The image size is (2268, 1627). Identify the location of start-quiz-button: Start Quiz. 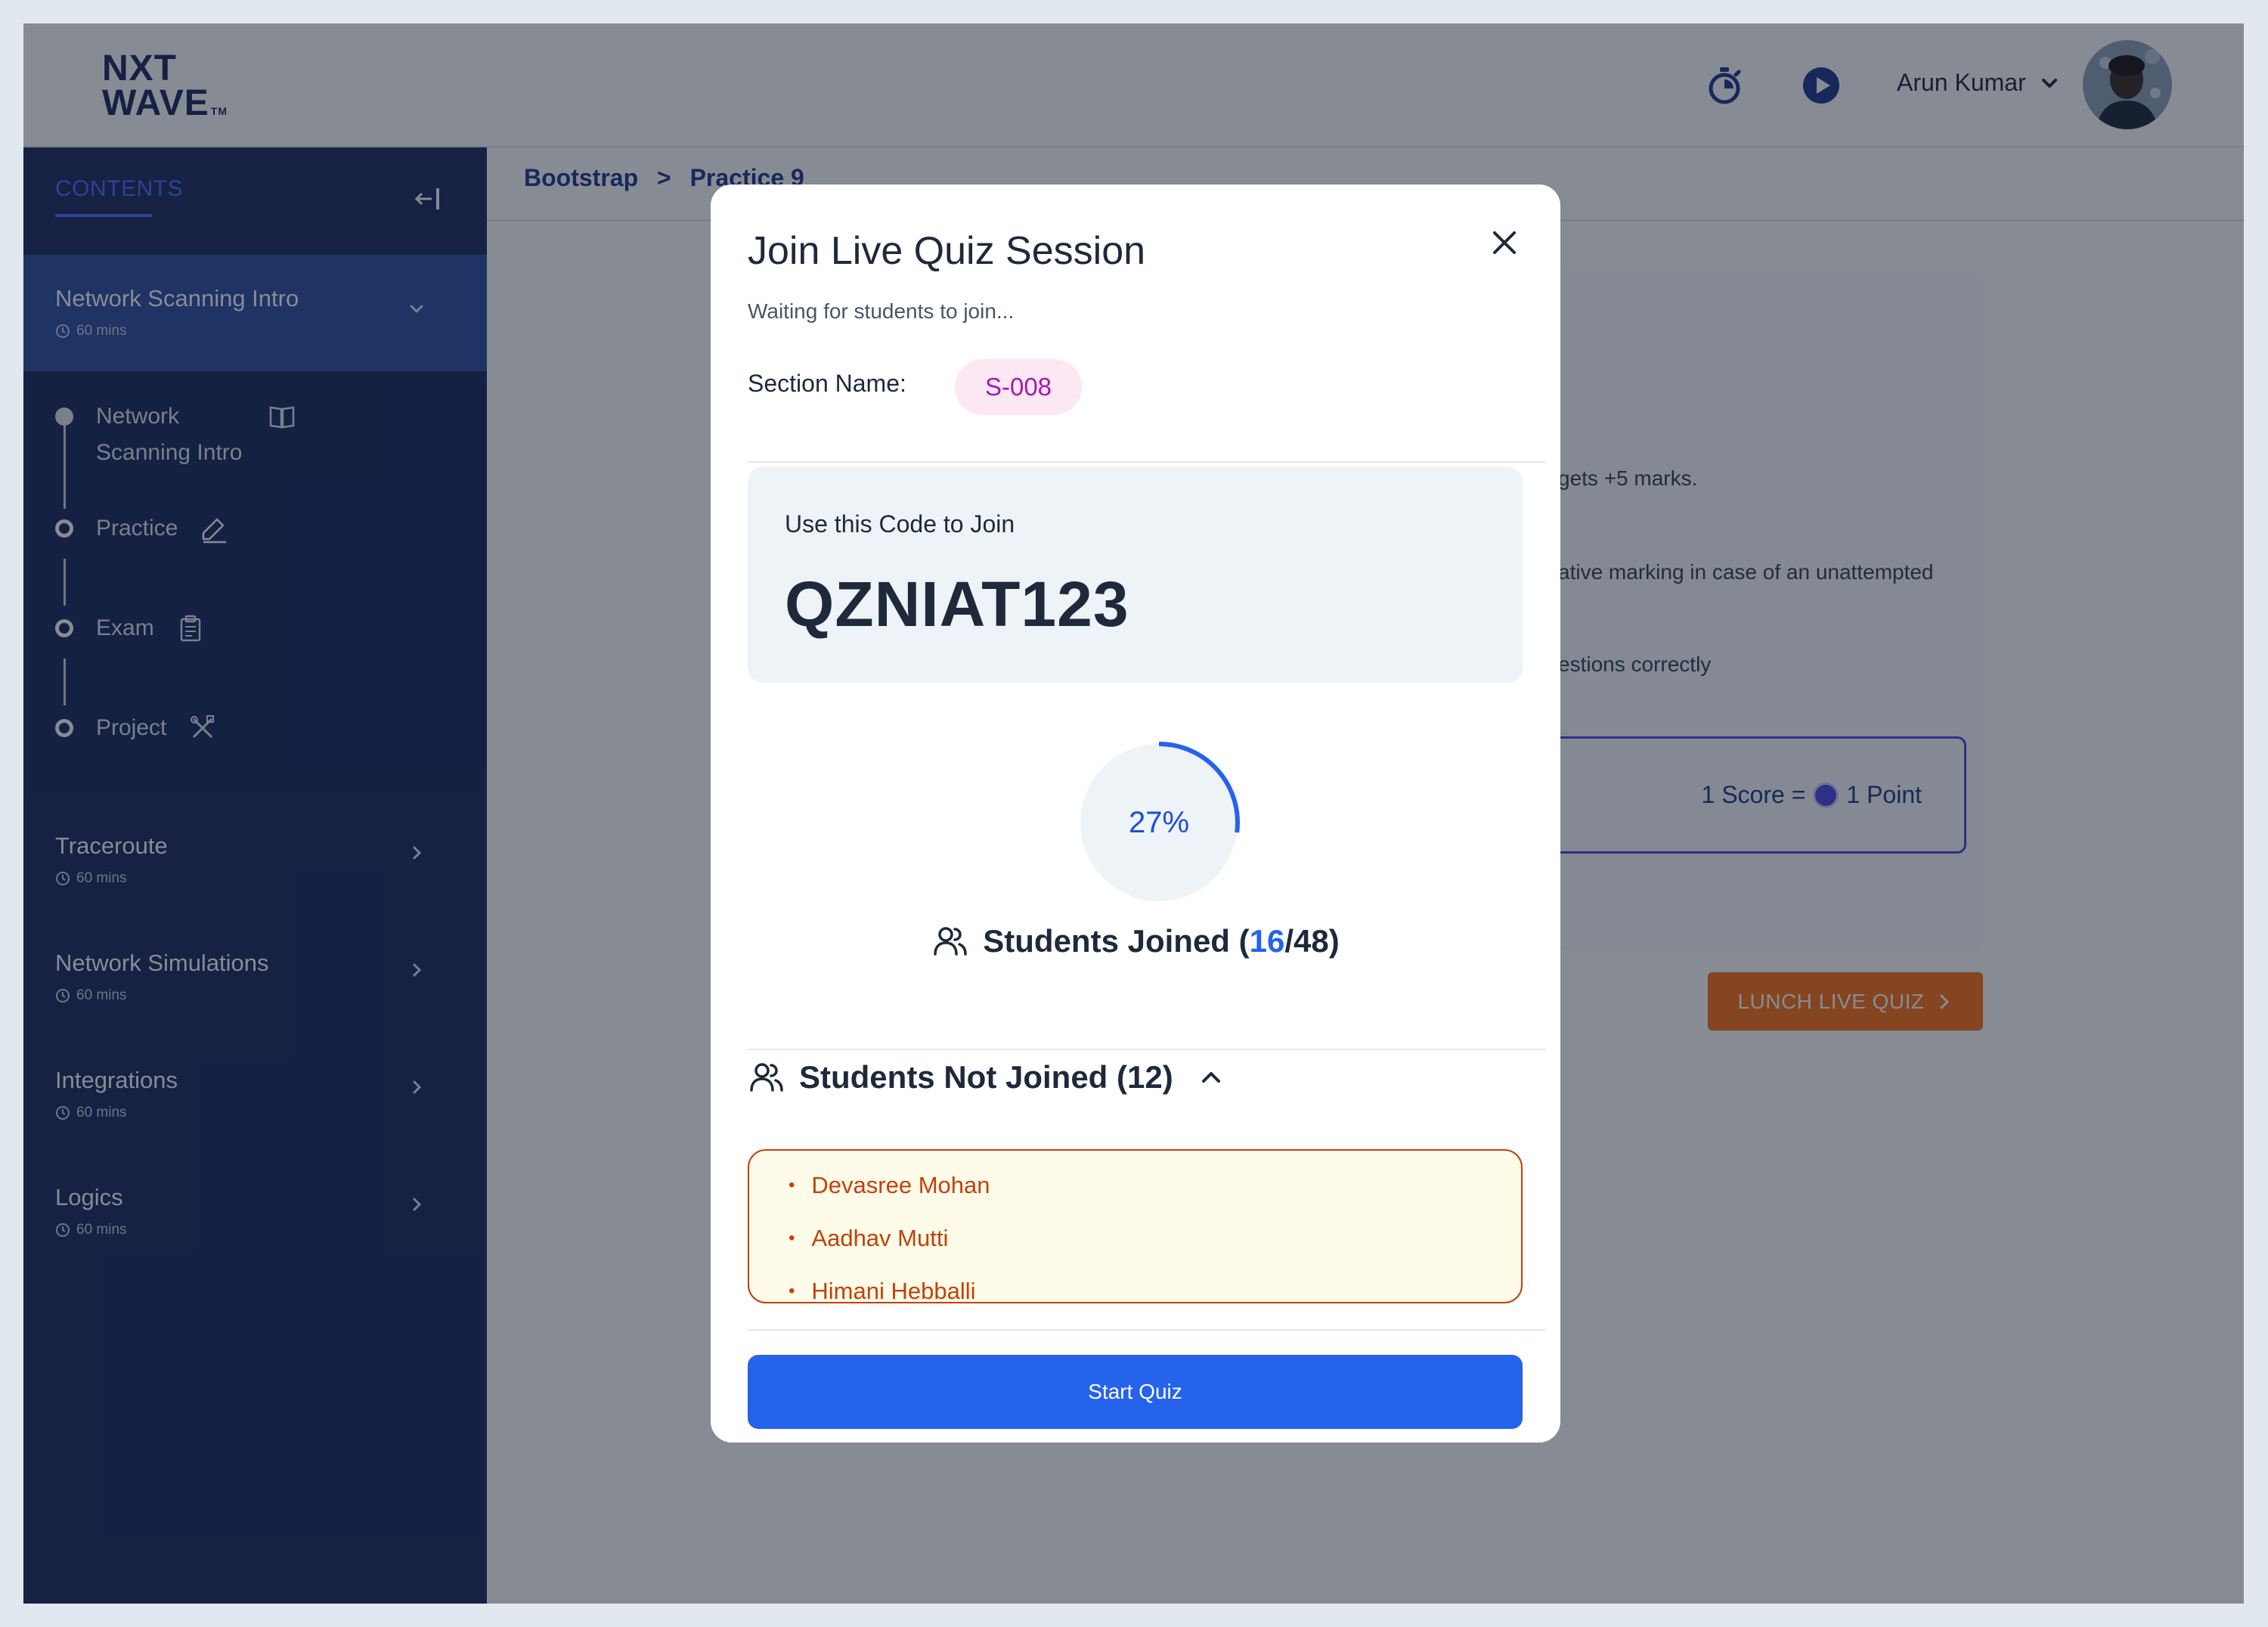
(1135, 1392).